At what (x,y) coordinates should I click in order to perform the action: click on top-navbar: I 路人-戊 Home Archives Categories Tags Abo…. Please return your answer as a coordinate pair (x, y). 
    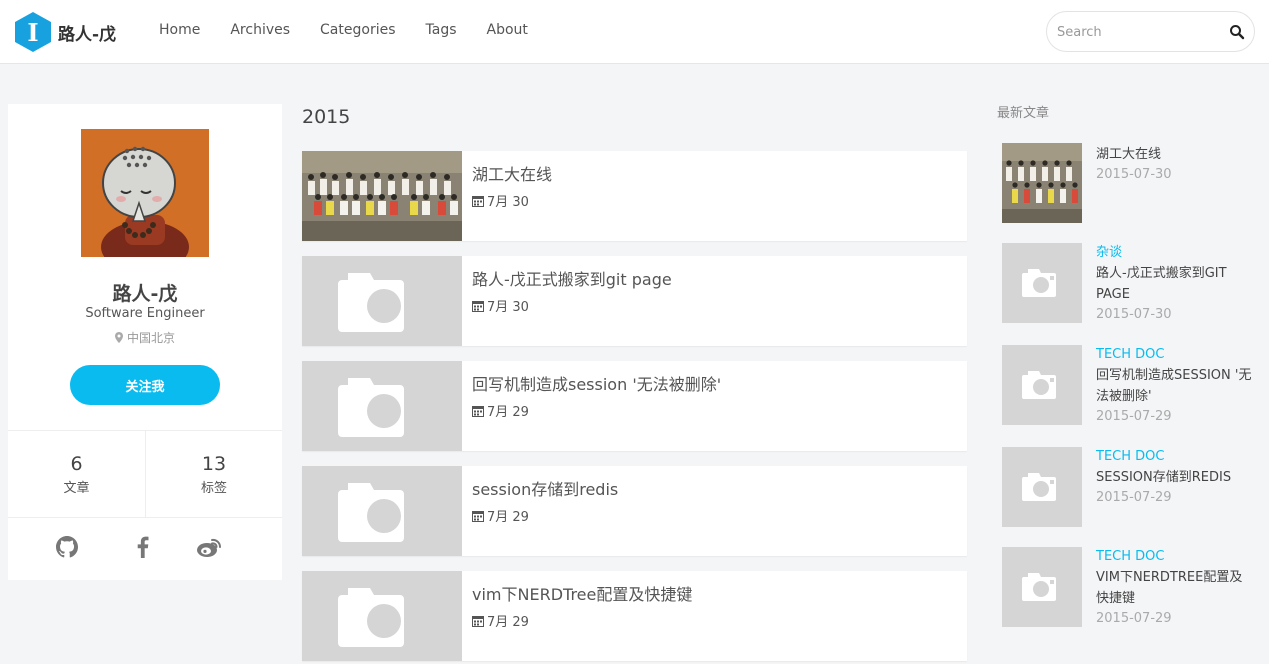
    Looking at the image, I should click on (634, 32).